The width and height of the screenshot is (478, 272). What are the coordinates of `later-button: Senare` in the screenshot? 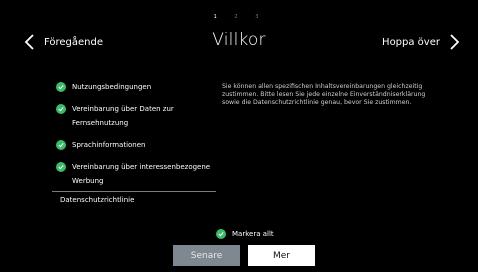 It's located at (206, 255).